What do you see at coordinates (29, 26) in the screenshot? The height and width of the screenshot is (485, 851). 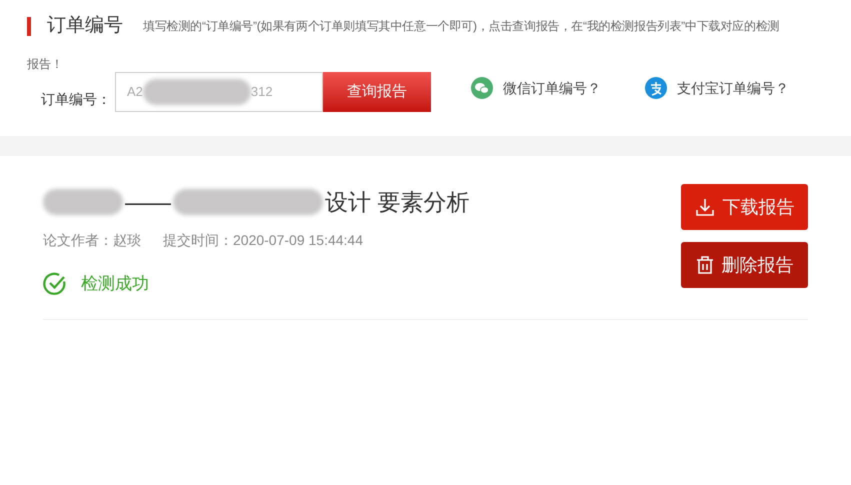 I see `accent-bar` at bounding box center [29, 26].